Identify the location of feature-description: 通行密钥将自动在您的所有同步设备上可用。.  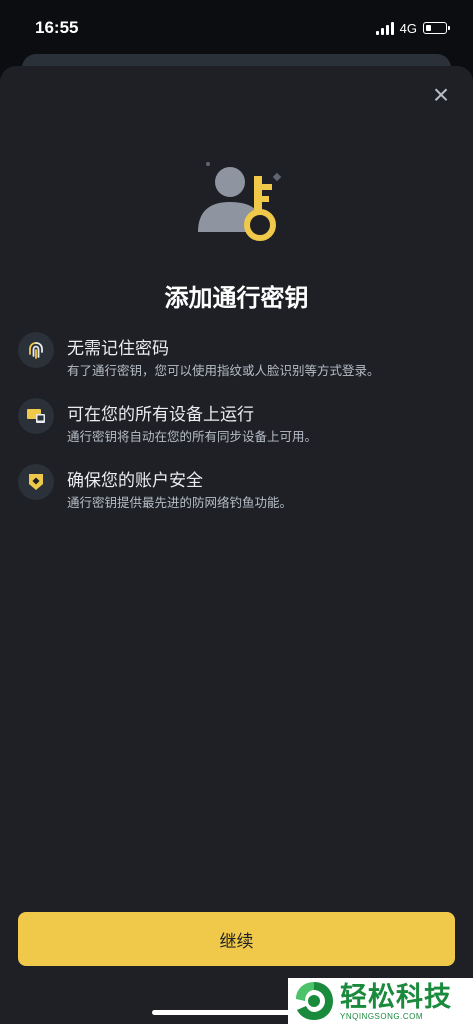
(192, 437).